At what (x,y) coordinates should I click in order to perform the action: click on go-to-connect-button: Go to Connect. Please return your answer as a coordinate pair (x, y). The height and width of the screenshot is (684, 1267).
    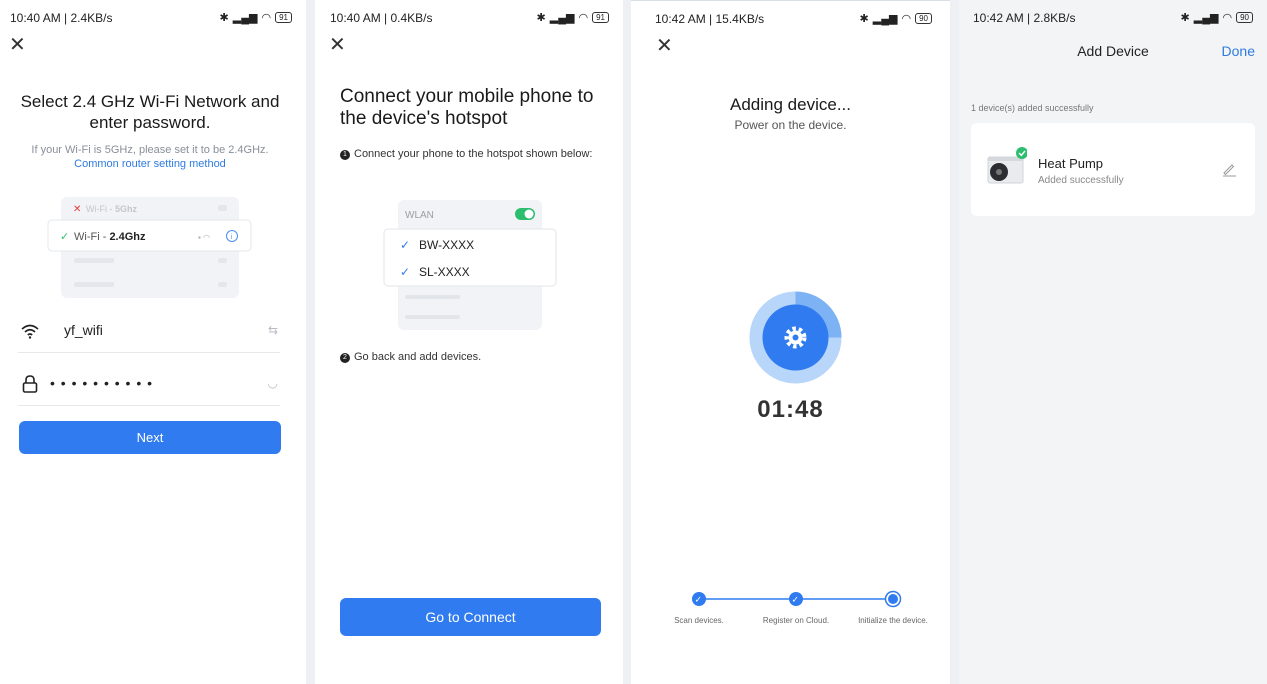
    Looking at the image, I should click on (470, 617).